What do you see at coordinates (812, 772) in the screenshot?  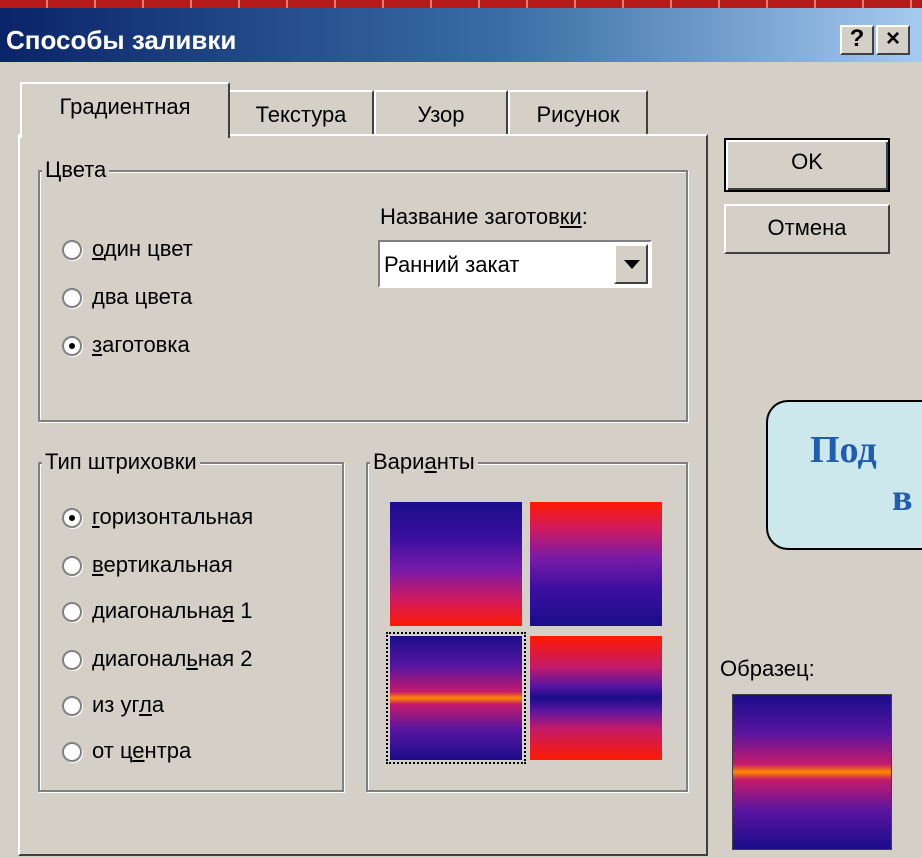 I see `sample-preview` at bounding box center [812, 772].